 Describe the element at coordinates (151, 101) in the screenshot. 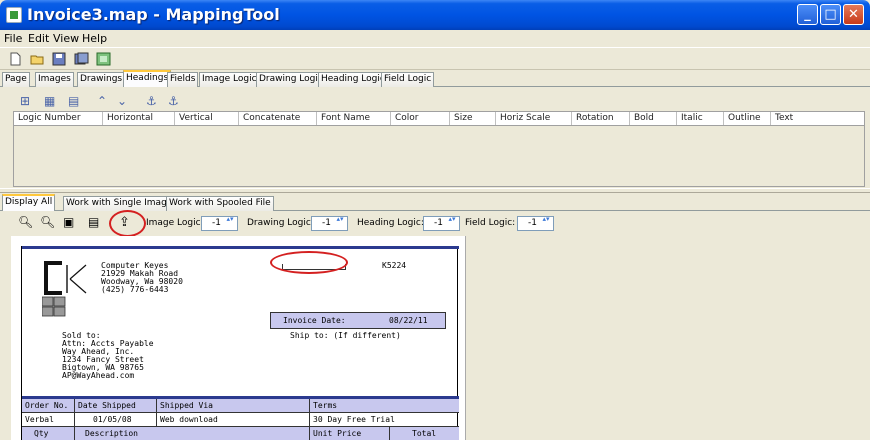

I see `anchor-icon: ⚓` at that location.